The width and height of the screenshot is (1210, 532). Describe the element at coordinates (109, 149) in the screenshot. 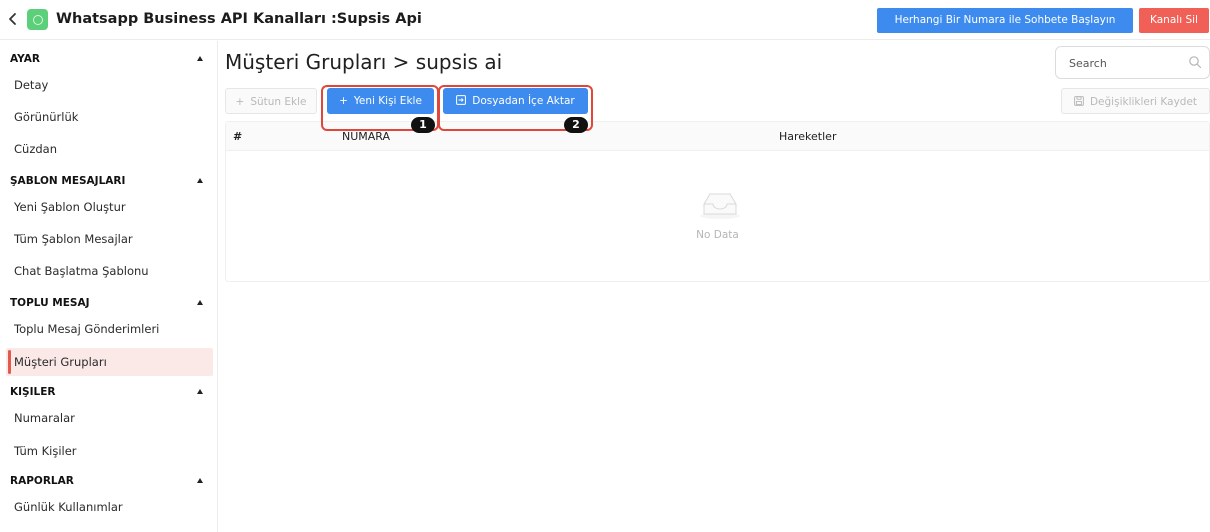

I see `sidebar-item-cuzdan: Cüzdan` at that location.